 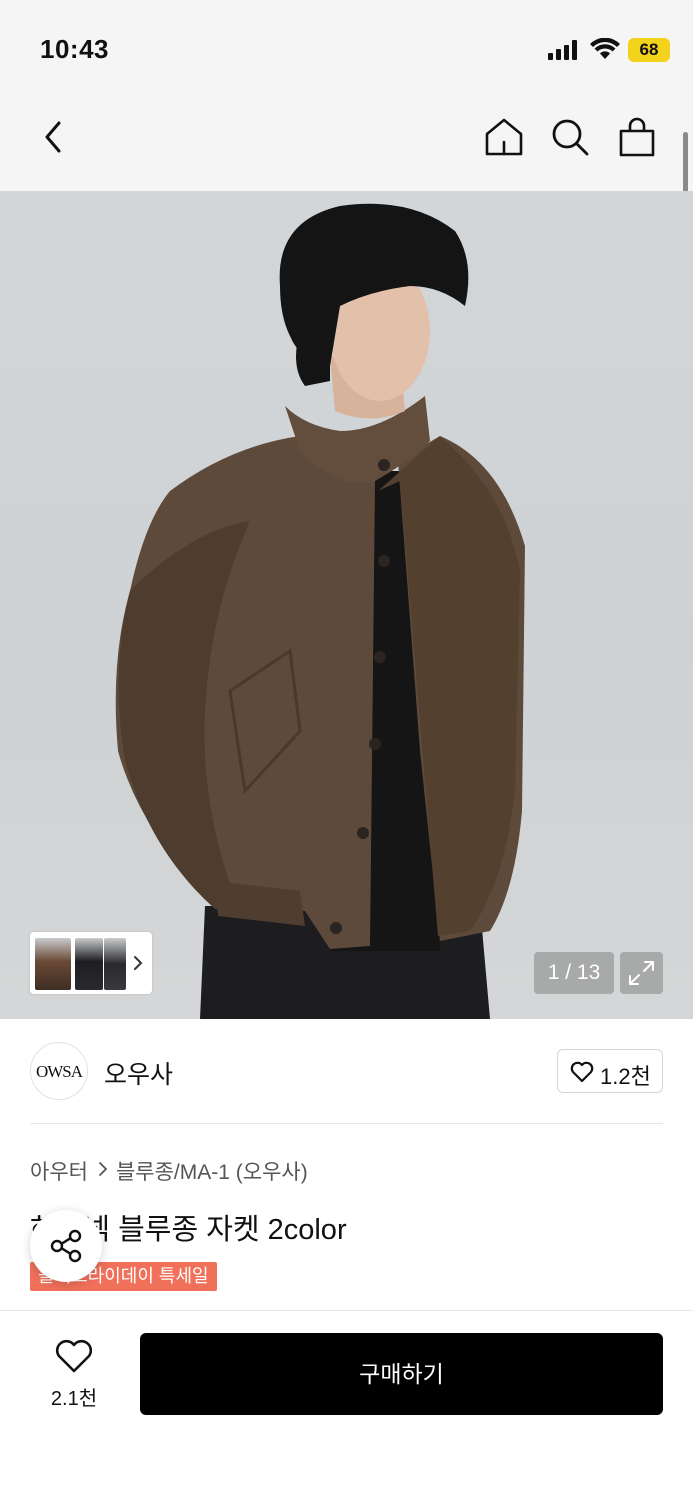 What do you see at coordinates (74, 1374) in the screenshot?
I see `wishlist-button: 2.1천` at bounding box center [74, 1374].